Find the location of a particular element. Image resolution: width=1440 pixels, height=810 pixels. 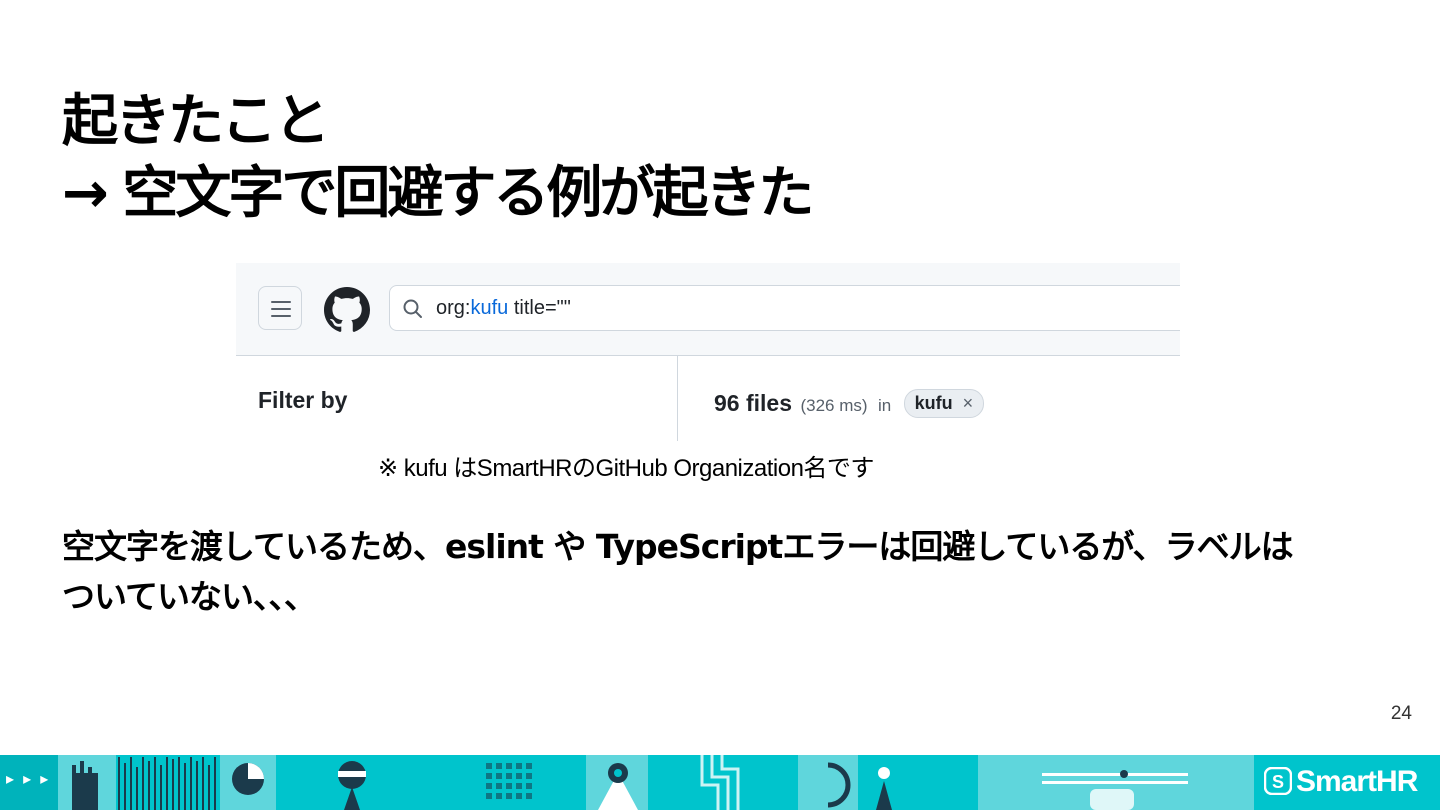

brand-name: SmartHR is located at coordinates (1357, 781).